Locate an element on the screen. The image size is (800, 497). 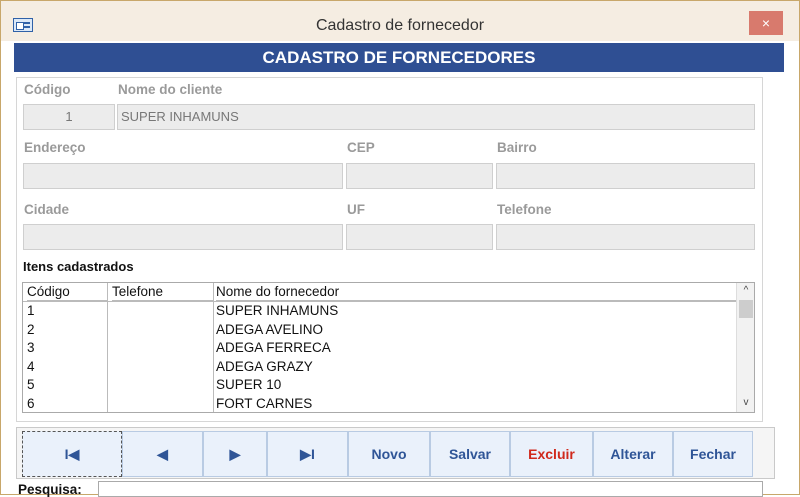
row-nome: SUPER 10 is located at coordinates (248, 385).